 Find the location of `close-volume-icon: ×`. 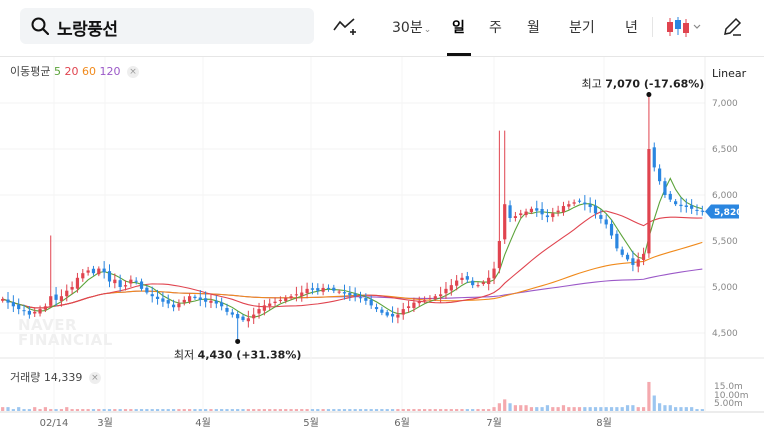

close-volume-icon: × is located at coordinates (94, 378).